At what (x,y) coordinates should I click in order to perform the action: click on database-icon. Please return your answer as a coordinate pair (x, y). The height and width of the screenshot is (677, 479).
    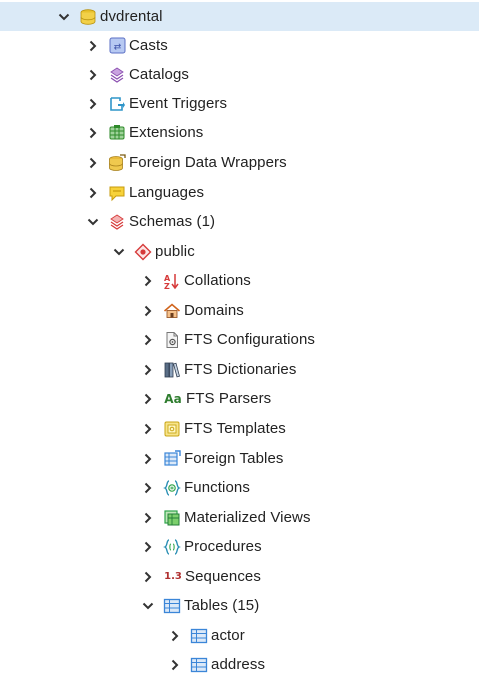
    Looking at the image, I should click on (88, 17).